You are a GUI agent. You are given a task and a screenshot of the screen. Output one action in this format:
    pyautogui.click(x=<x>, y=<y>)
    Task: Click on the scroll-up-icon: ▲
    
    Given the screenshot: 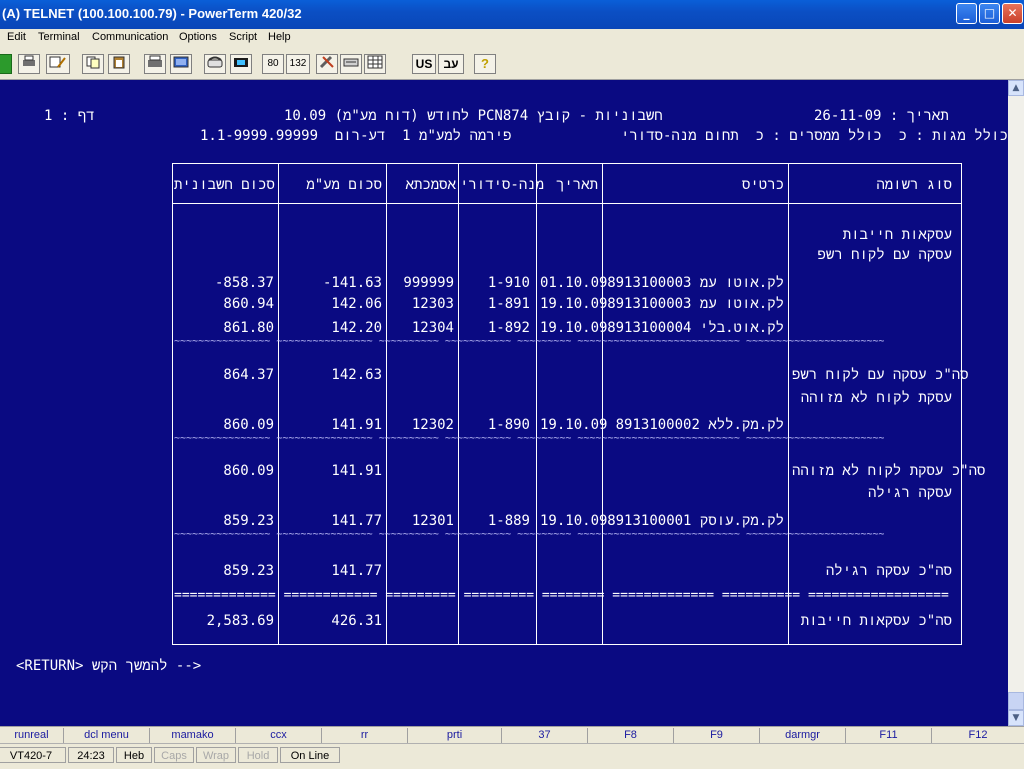 What is the action you would take?
    pyautogui.click(x=1016, y=88)
    